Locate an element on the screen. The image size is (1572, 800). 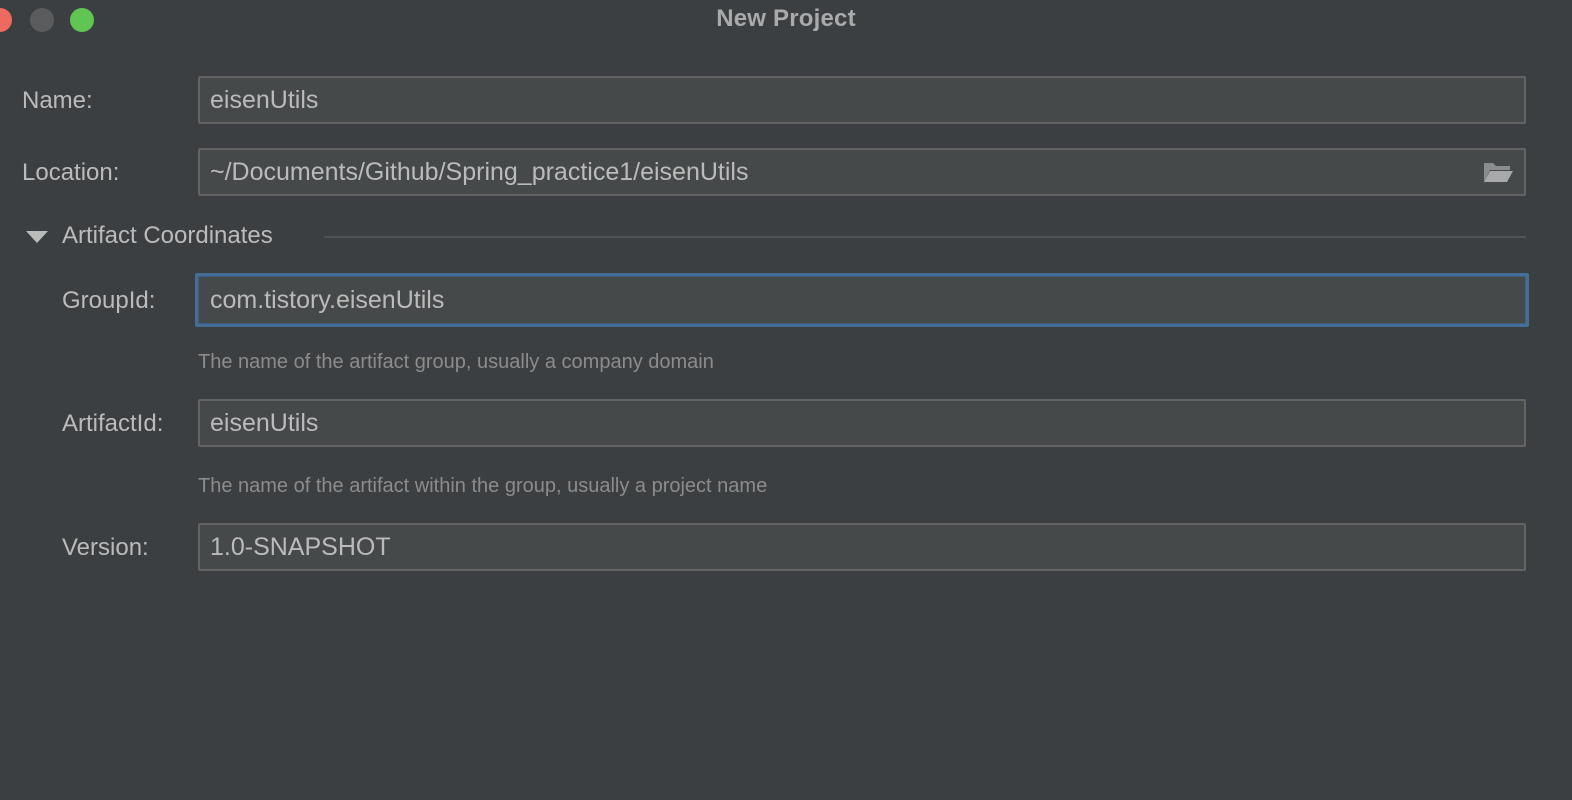
folder-open-icon is located at coordinates (1498, 172).